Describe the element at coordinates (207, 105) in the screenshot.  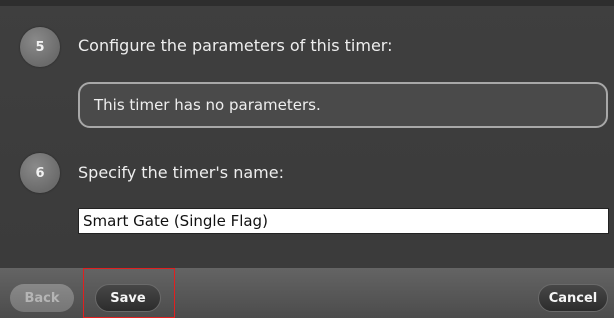
I see `parameters-message: This timer has no parameters.` at that location.